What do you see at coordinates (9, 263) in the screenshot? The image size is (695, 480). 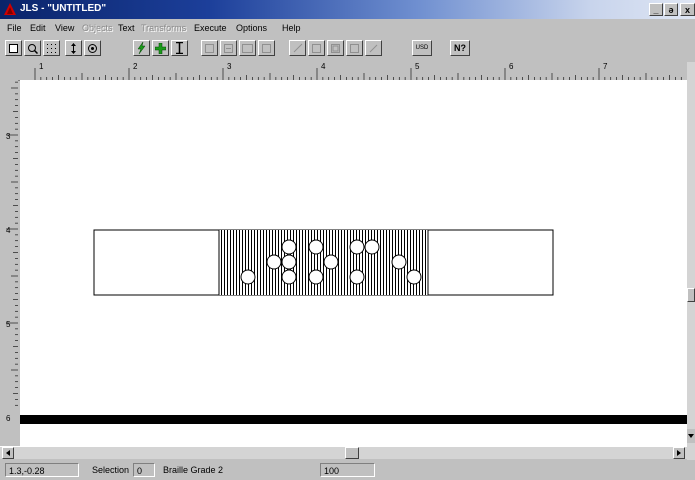 I see `vertical-ruler: 3 4 5 6` at bounding box center [9, 263].